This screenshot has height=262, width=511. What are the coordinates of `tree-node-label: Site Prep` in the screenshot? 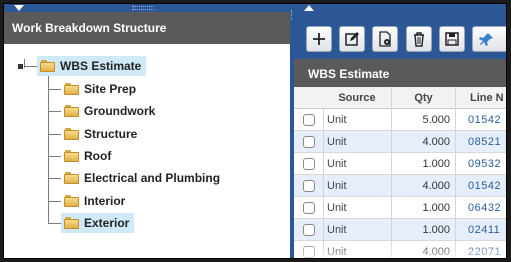 It's located at (110, 89).